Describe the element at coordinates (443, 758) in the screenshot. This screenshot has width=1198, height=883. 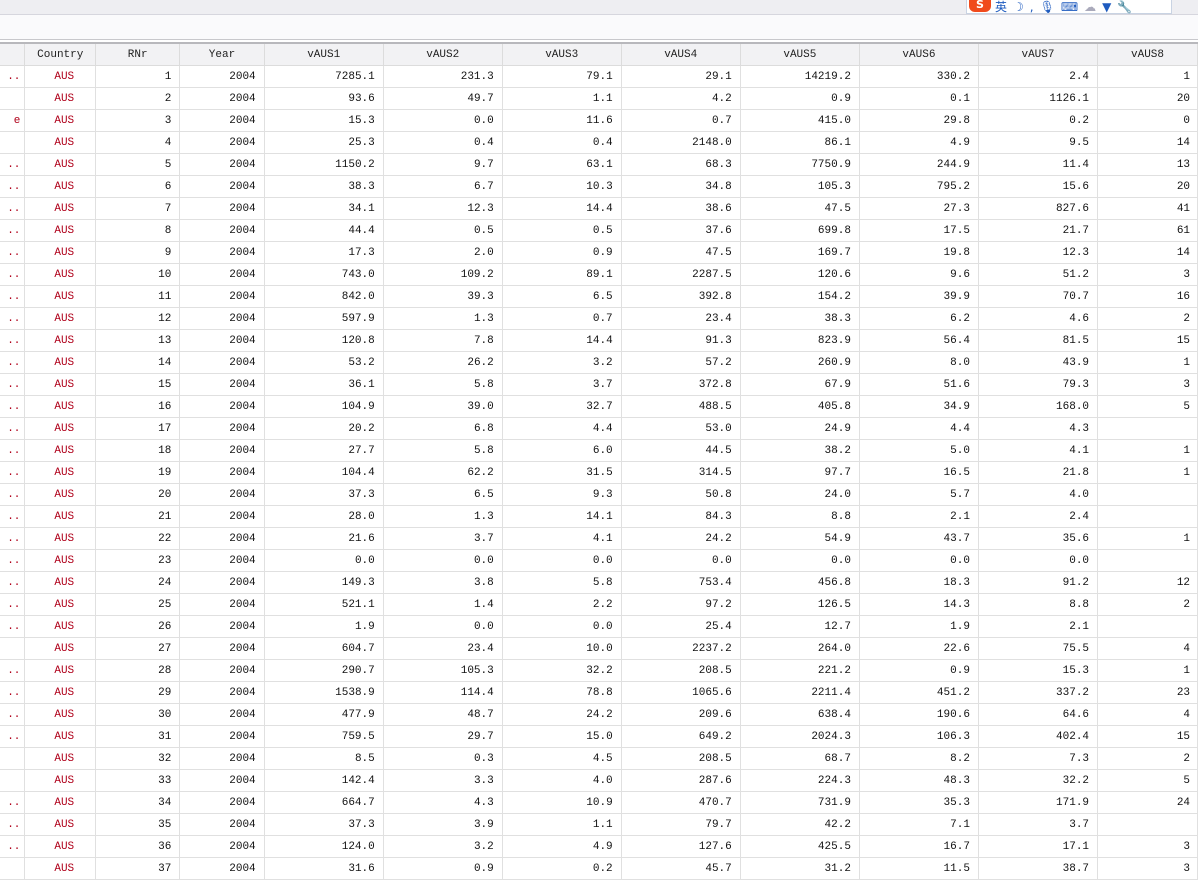
I see `cell-vaus2: 0.3` at that location.